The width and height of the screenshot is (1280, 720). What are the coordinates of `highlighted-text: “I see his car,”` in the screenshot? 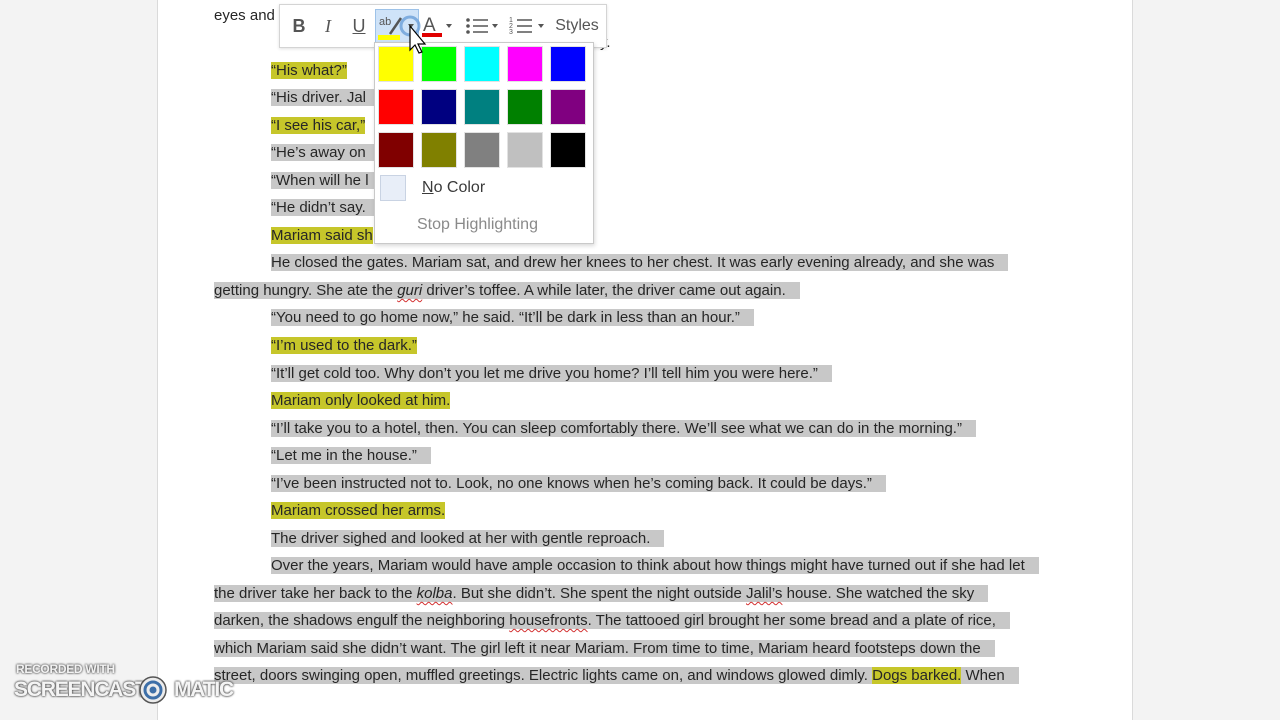 It's located at (318, 125).